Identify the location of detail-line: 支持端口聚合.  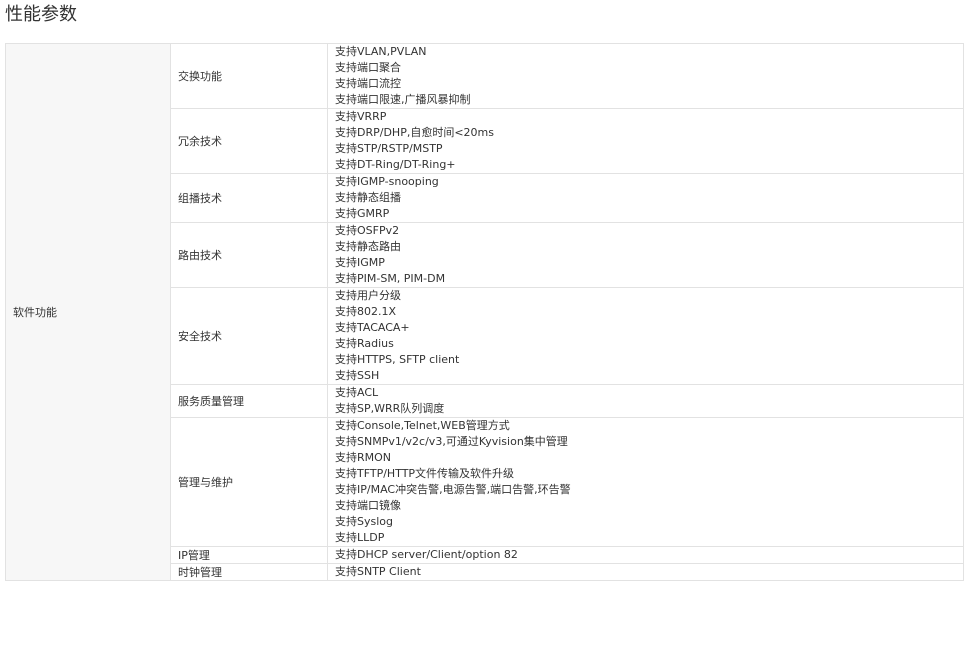
(368, 67).